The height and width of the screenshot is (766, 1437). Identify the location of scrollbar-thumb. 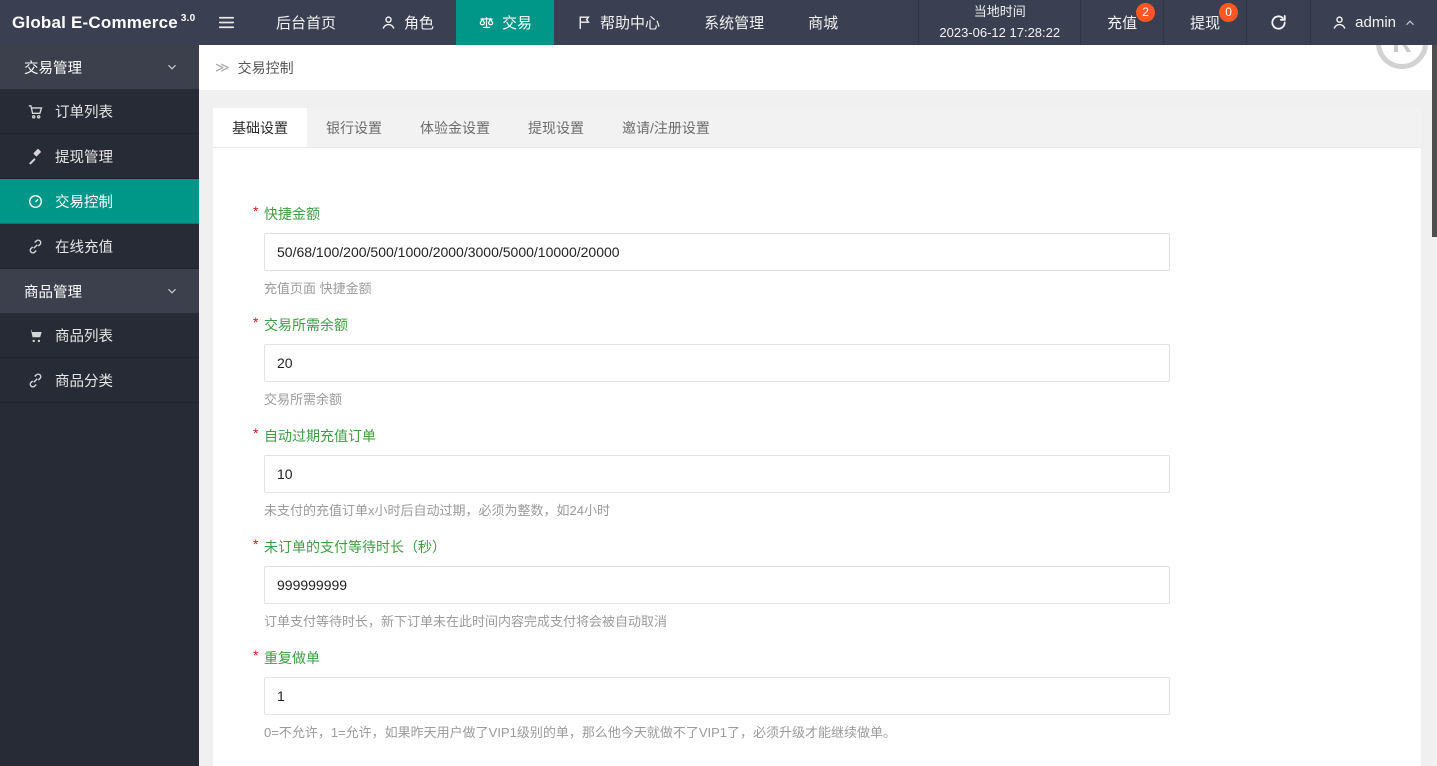
(1434, 141).